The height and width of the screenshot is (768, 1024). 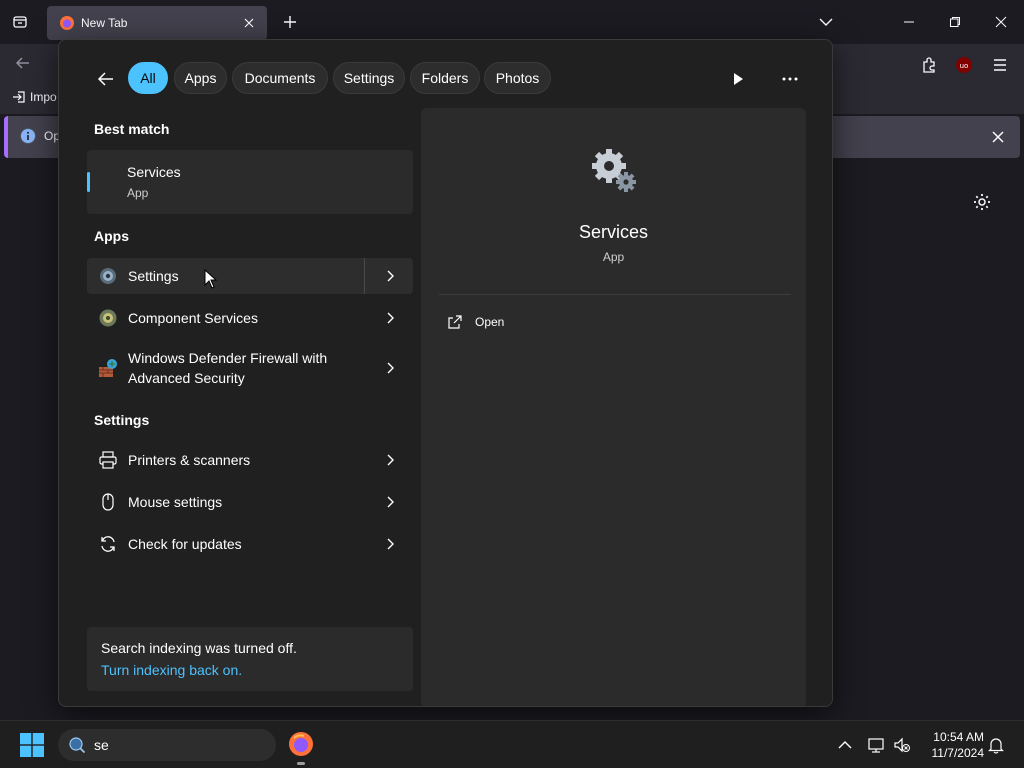 What do you see at coordinates (108, 460) in the screenshot?
I see `printer-icon` at bounding box center [108, 460].